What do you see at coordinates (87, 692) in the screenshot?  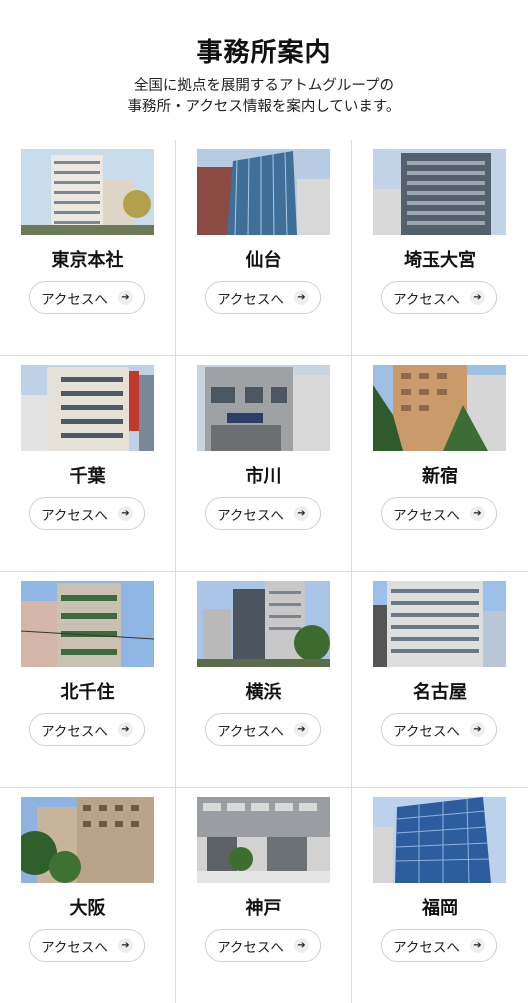 I see `office-name: 北千住` at bounding box center [87, 692].